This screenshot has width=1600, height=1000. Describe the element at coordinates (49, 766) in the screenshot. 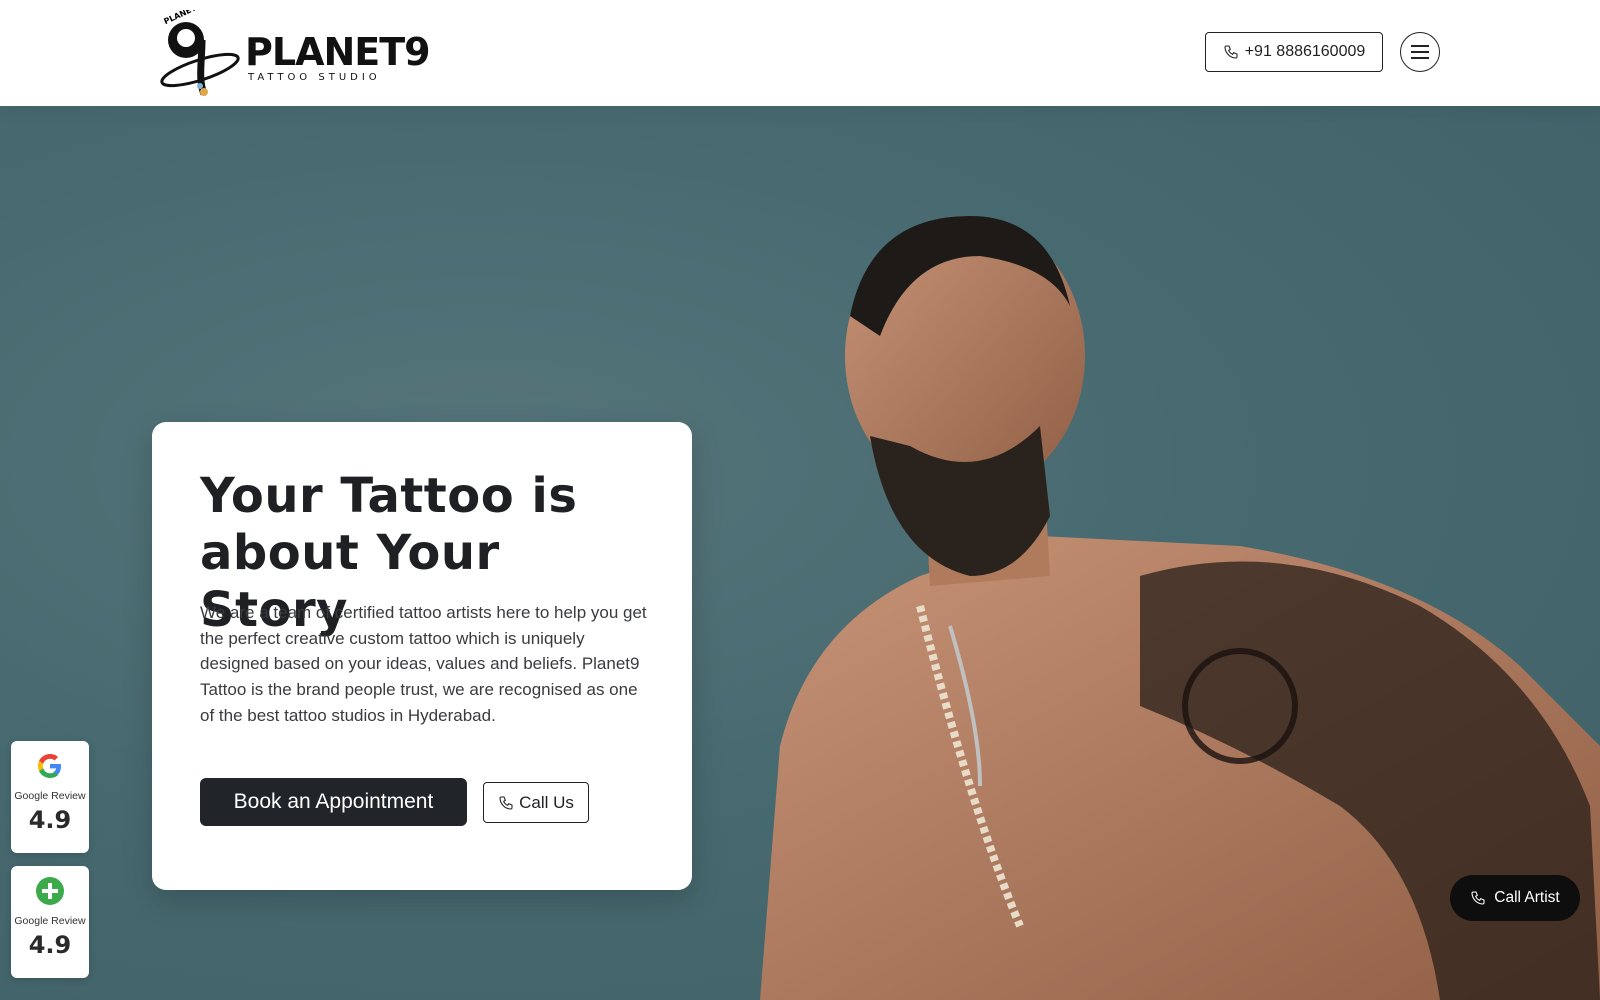

I see `google-g-icon` at that location.